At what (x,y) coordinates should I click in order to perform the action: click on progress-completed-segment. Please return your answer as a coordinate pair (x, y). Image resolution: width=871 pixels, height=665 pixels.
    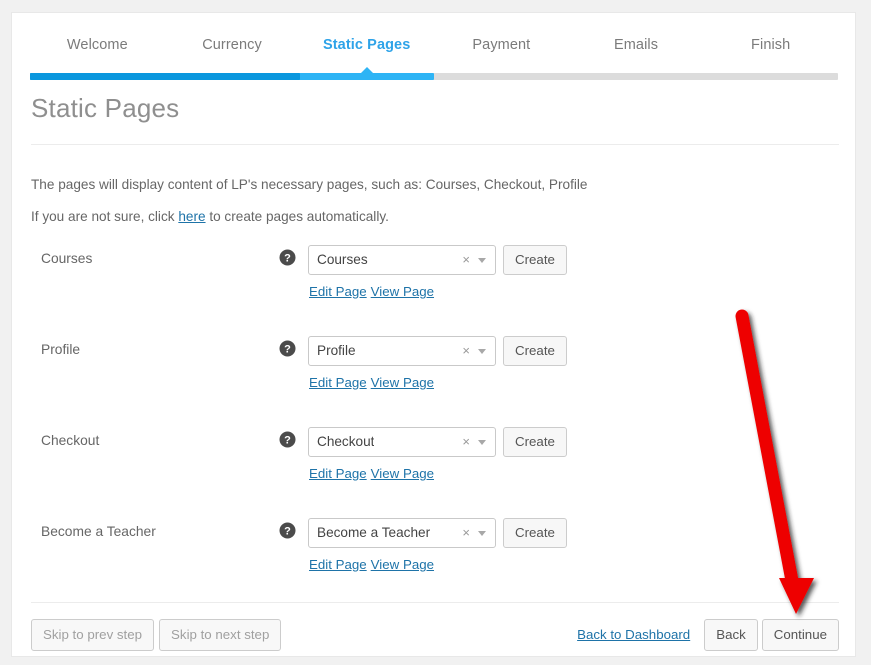
    Looking at the image, I should click on (165, 76).